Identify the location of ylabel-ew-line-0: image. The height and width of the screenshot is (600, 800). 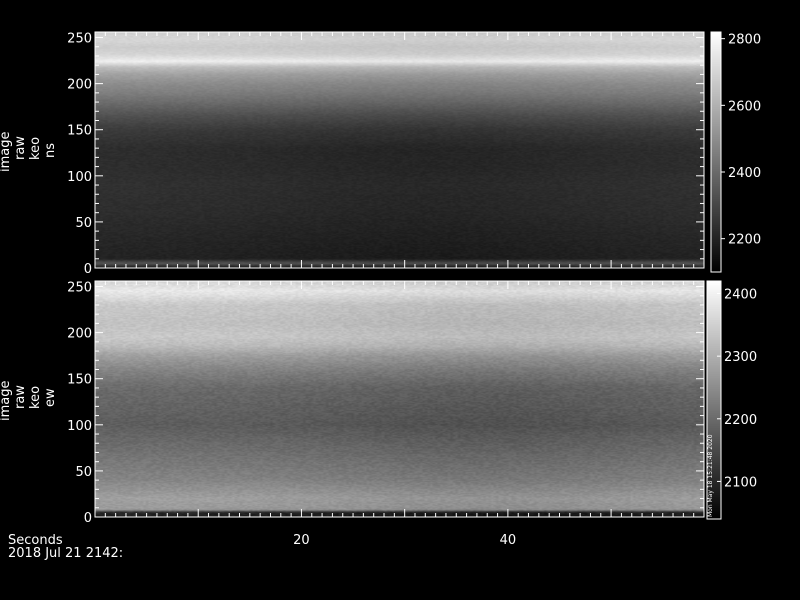
(6, 401).